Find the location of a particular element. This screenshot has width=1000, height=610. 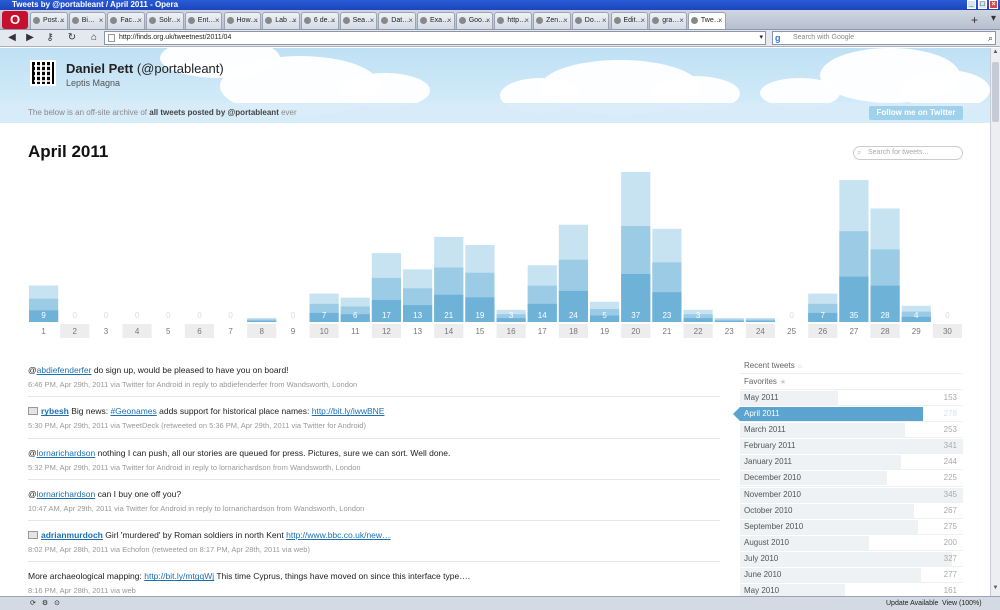

browser-tab: Ent… × is located at coordinates (203, 20).